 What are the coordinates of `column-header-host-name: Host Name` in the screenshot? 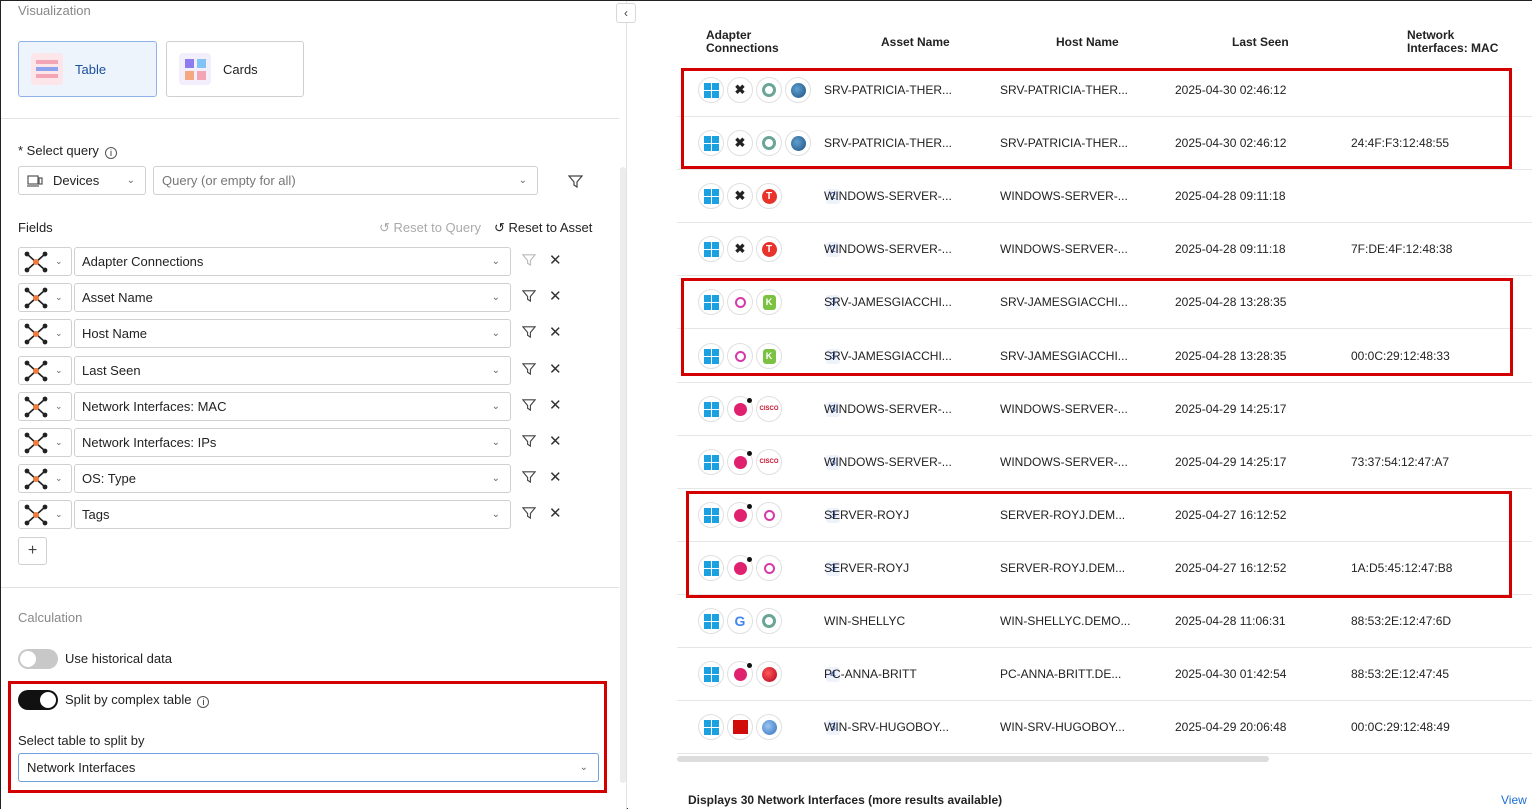 It's located at (1087, 42).